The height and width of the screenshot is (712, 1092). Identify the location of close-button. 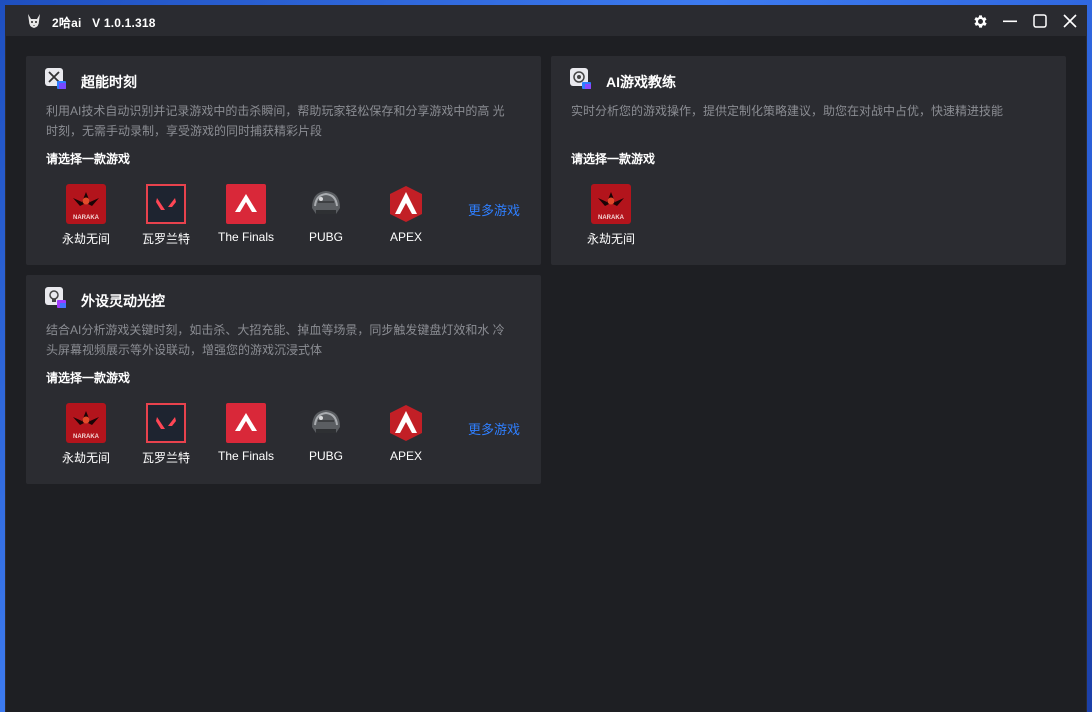
(1070, 21).